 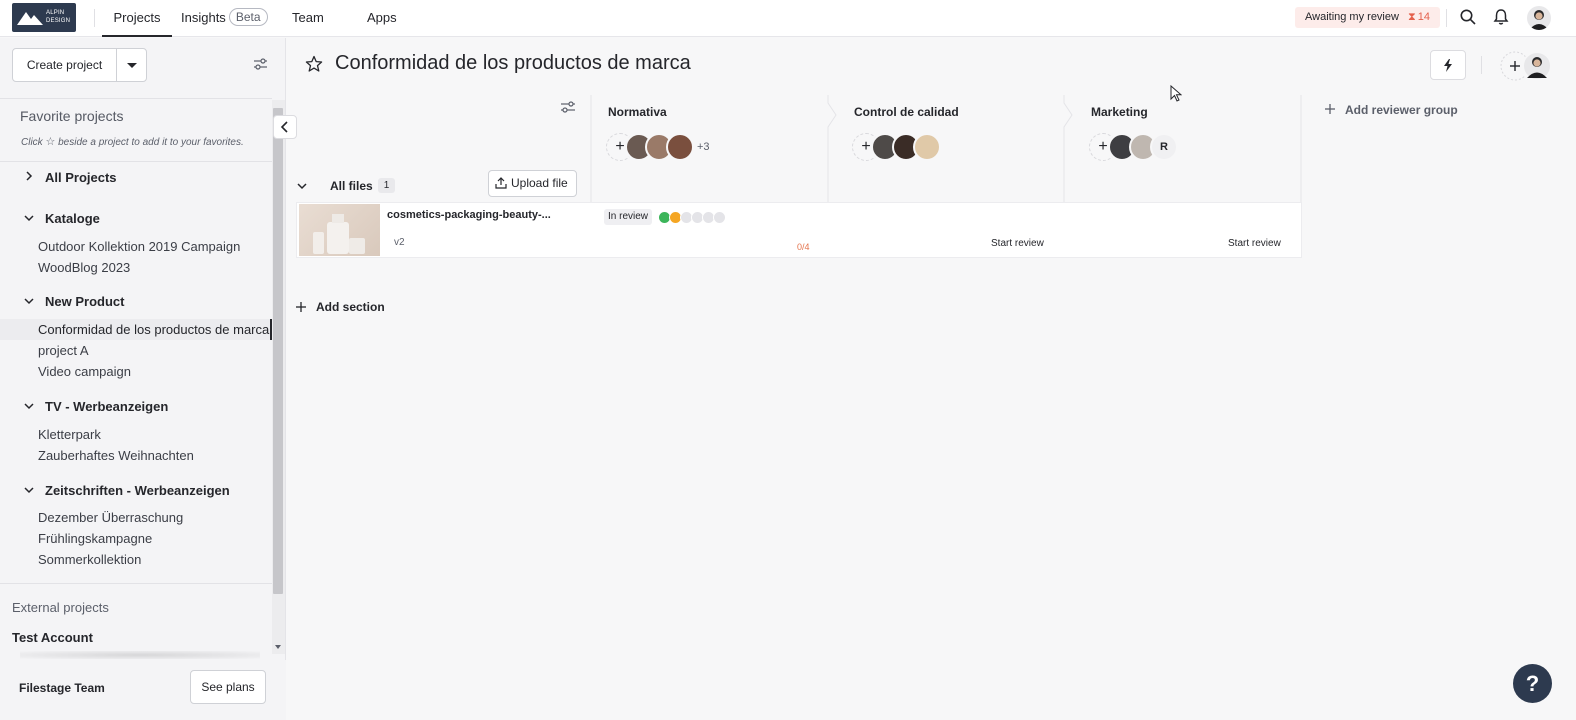 What do you see at coordinates (58, 21) in the screenshot?
I see `logo-text-line2: DESIGN` at bounding box center [58, 21].